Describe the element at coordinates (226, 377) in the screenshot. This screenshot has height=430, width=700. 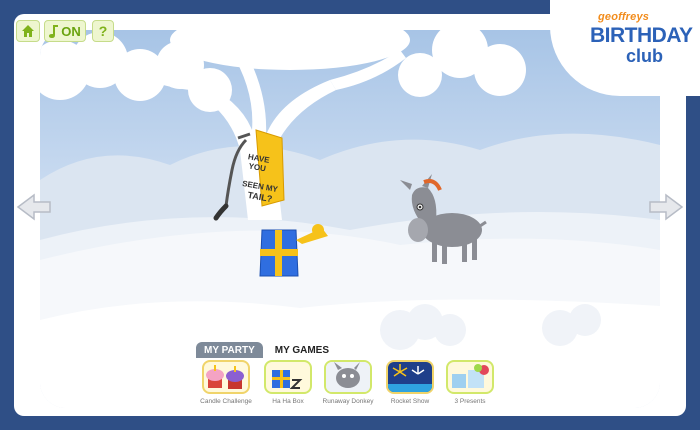
I see `cupcakes-icon` at that location.